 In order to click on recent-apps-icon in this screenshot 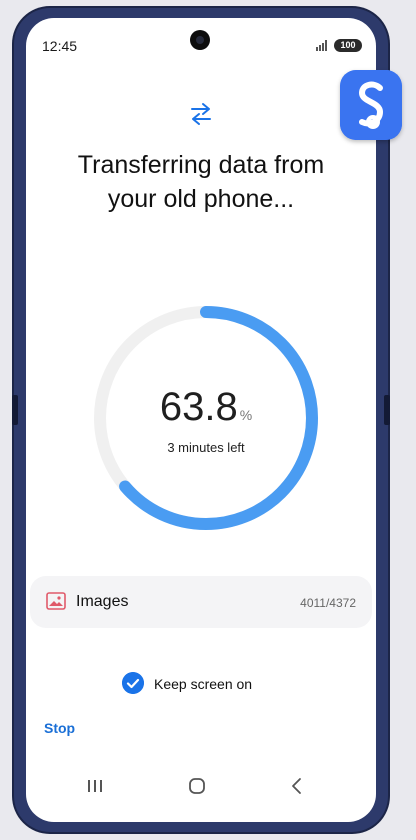, I will do `click(95, 786)`.